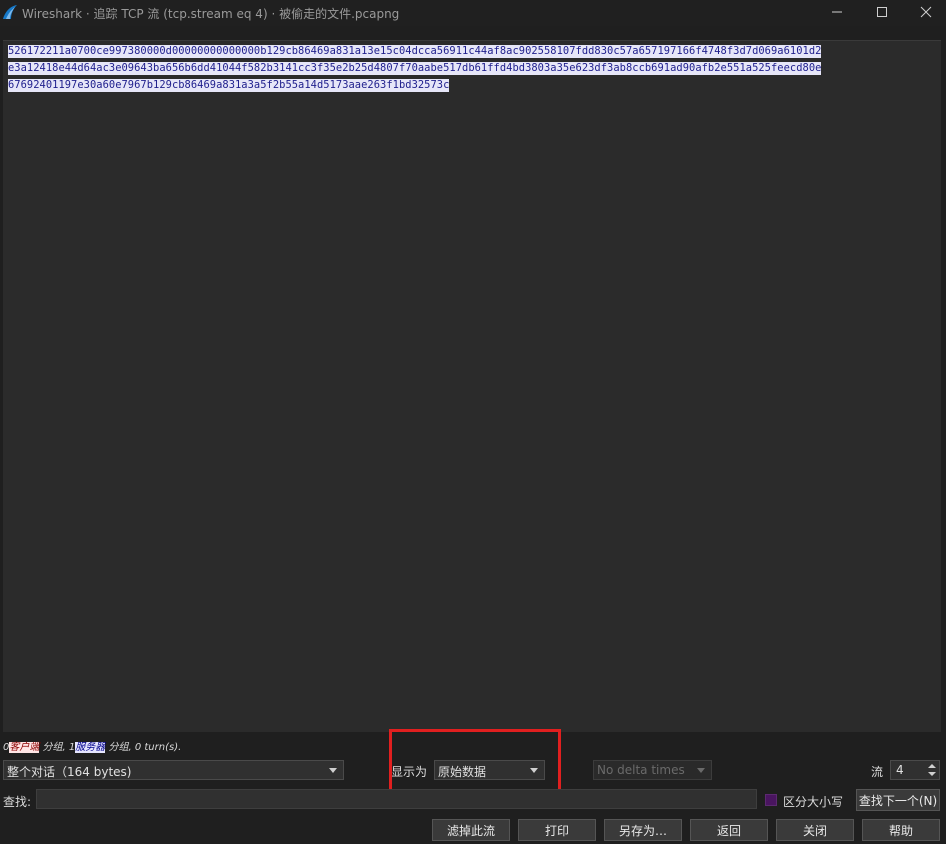  What do you see at coordinates (898, 800) in the screenshot?
I see `find-next-button: 查找下一个(N)` at bounding box center [898, 800].